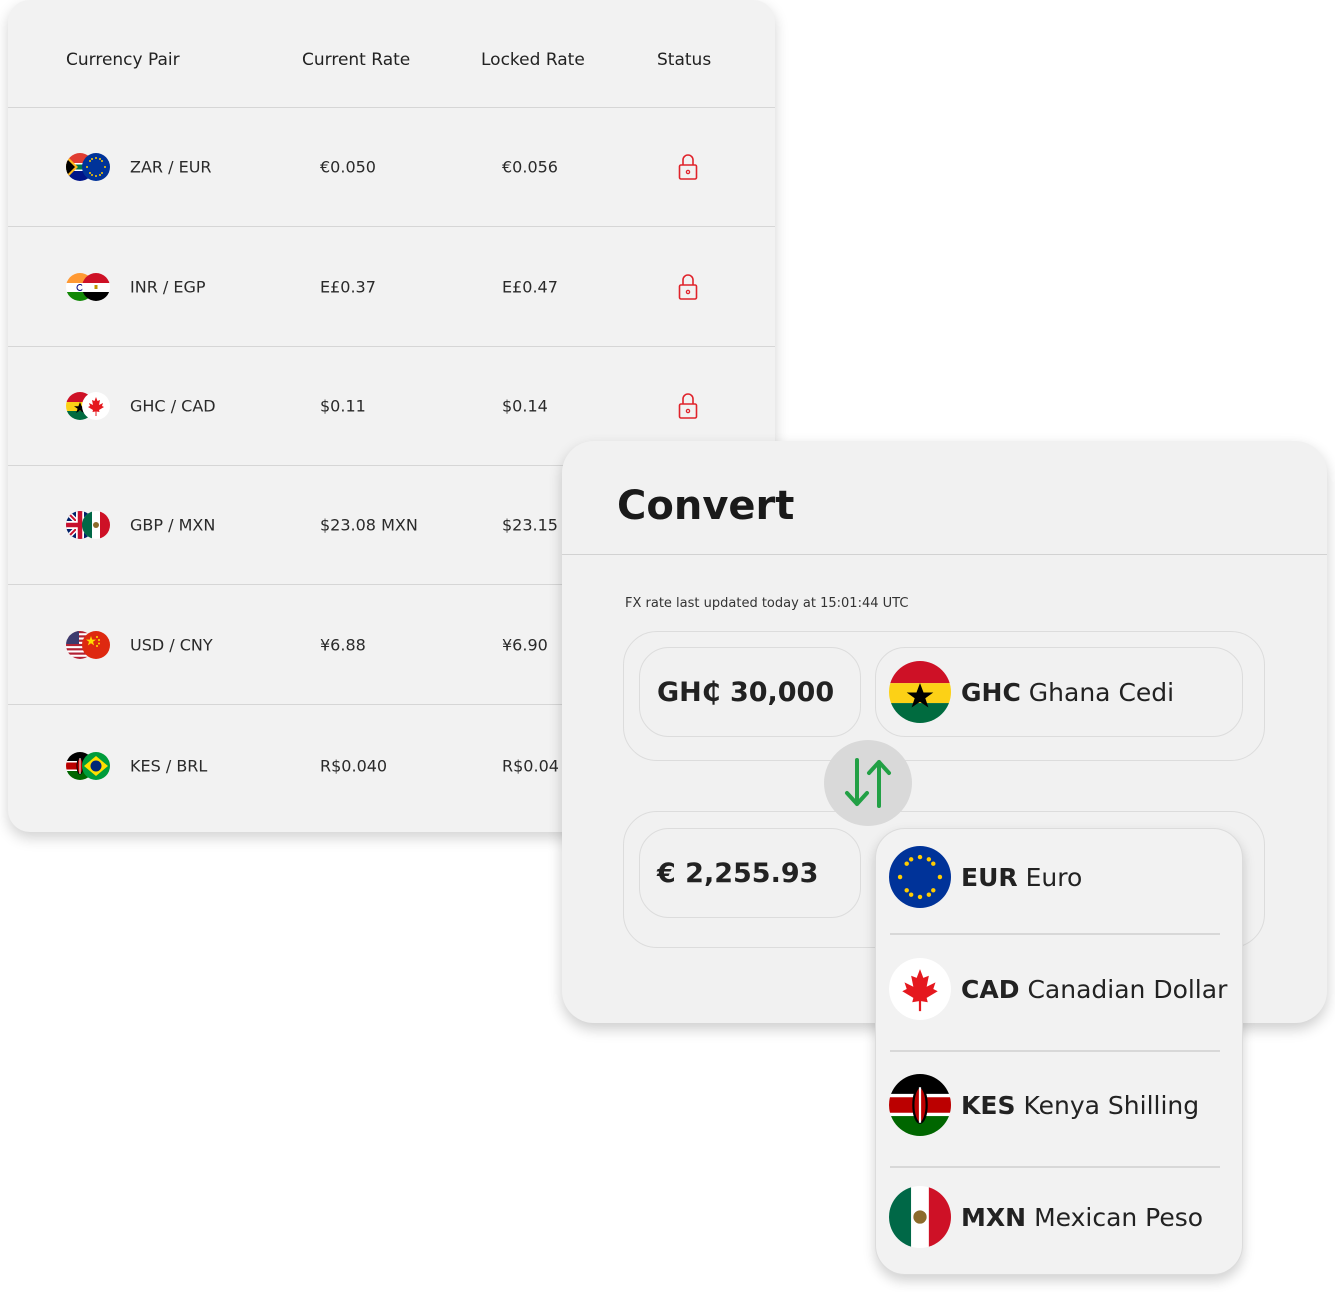 The height and width of the screenshot is (1292, 1335). I want to click on ke-flag-icon, so click(920, 1105).